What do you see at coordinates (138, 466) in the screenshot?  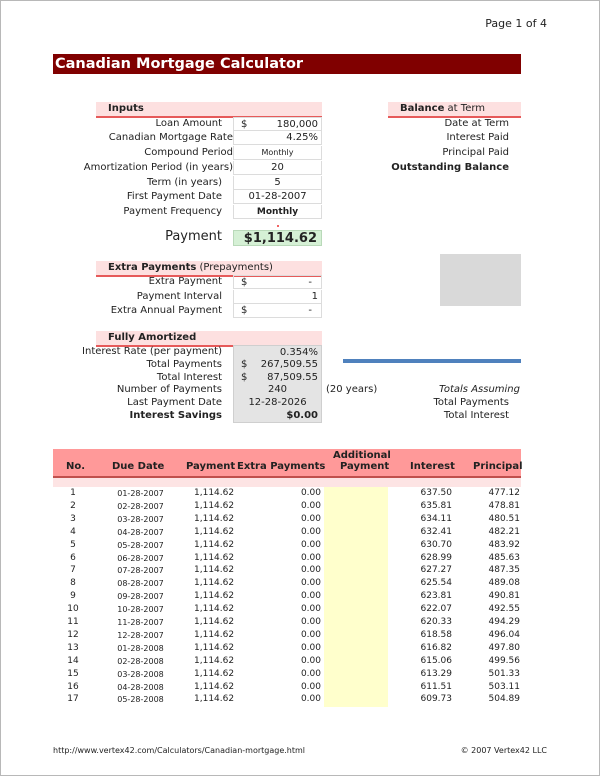 I see `col-header-due-date: Due Date` at bounding box center [138, 466].